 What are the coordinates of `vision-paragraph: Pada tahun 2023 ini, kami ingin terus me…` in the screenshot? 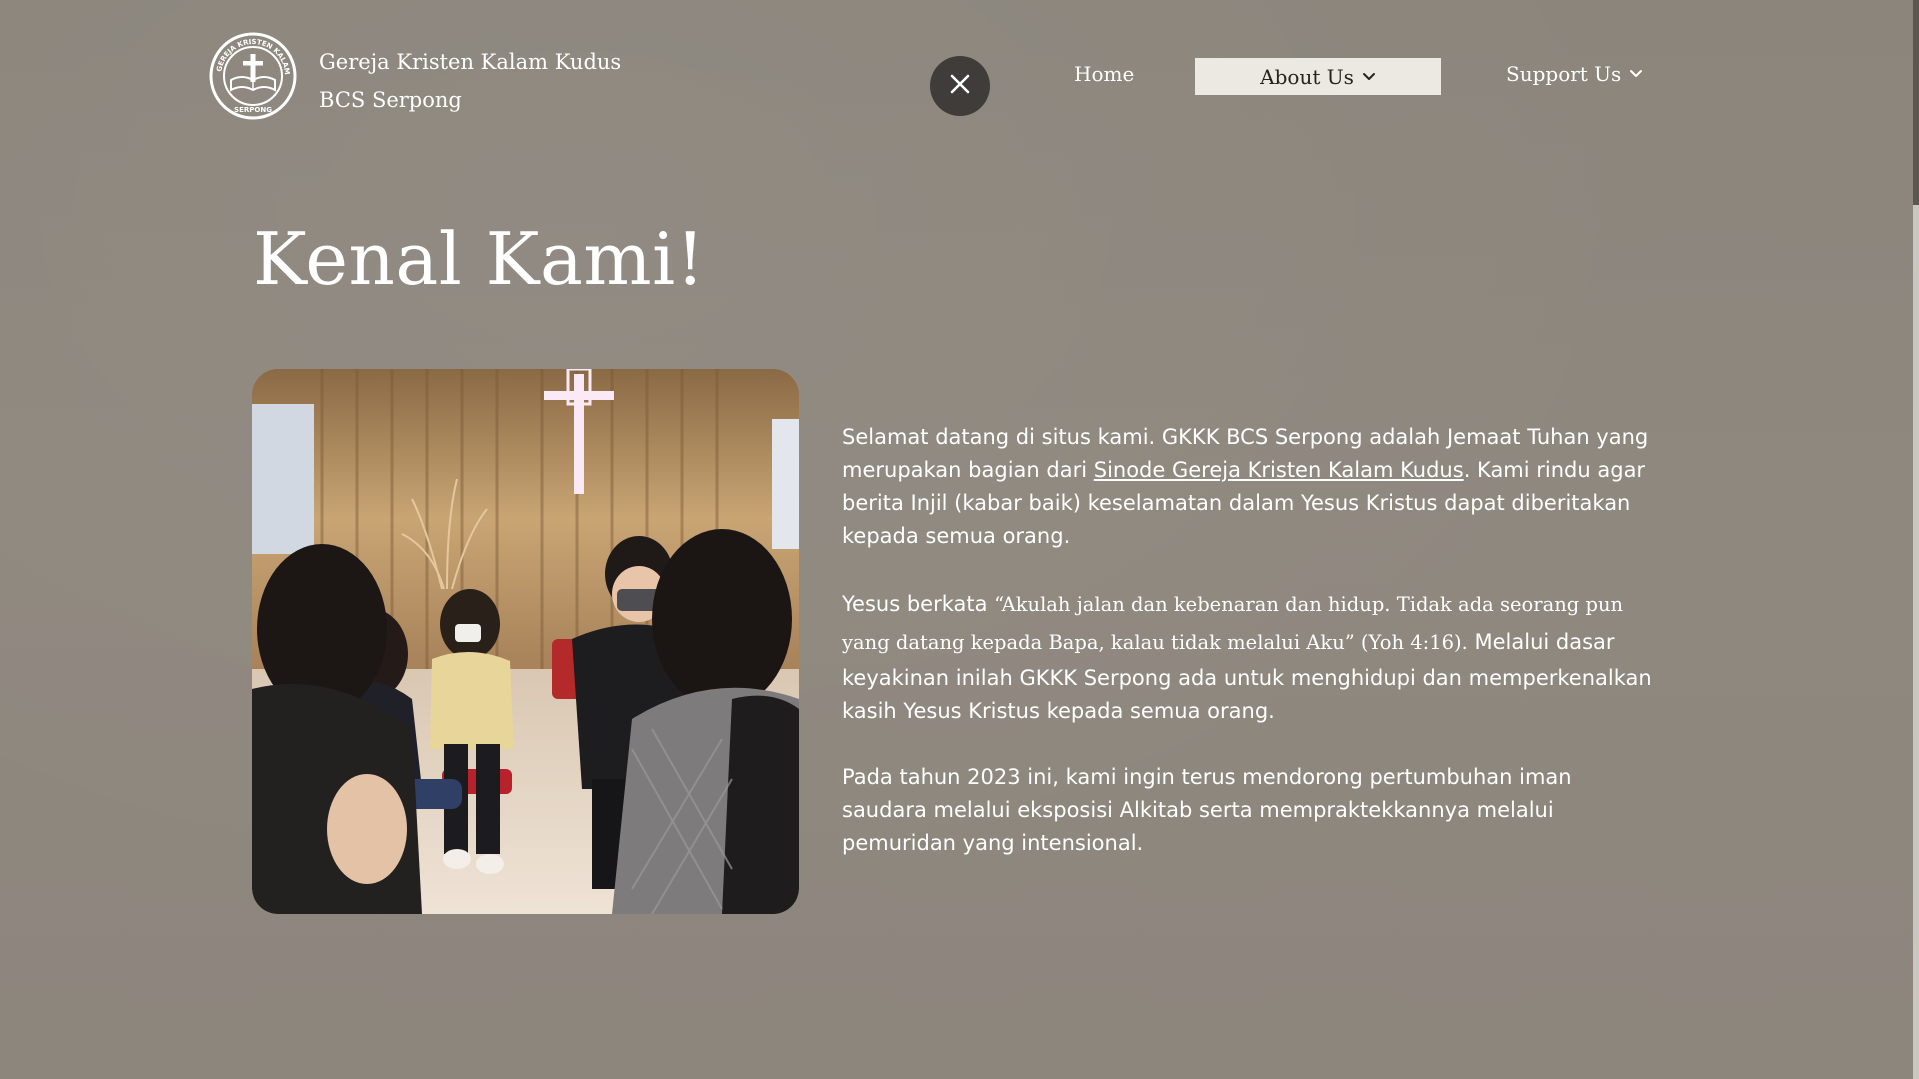 It's located at (1207, 810).